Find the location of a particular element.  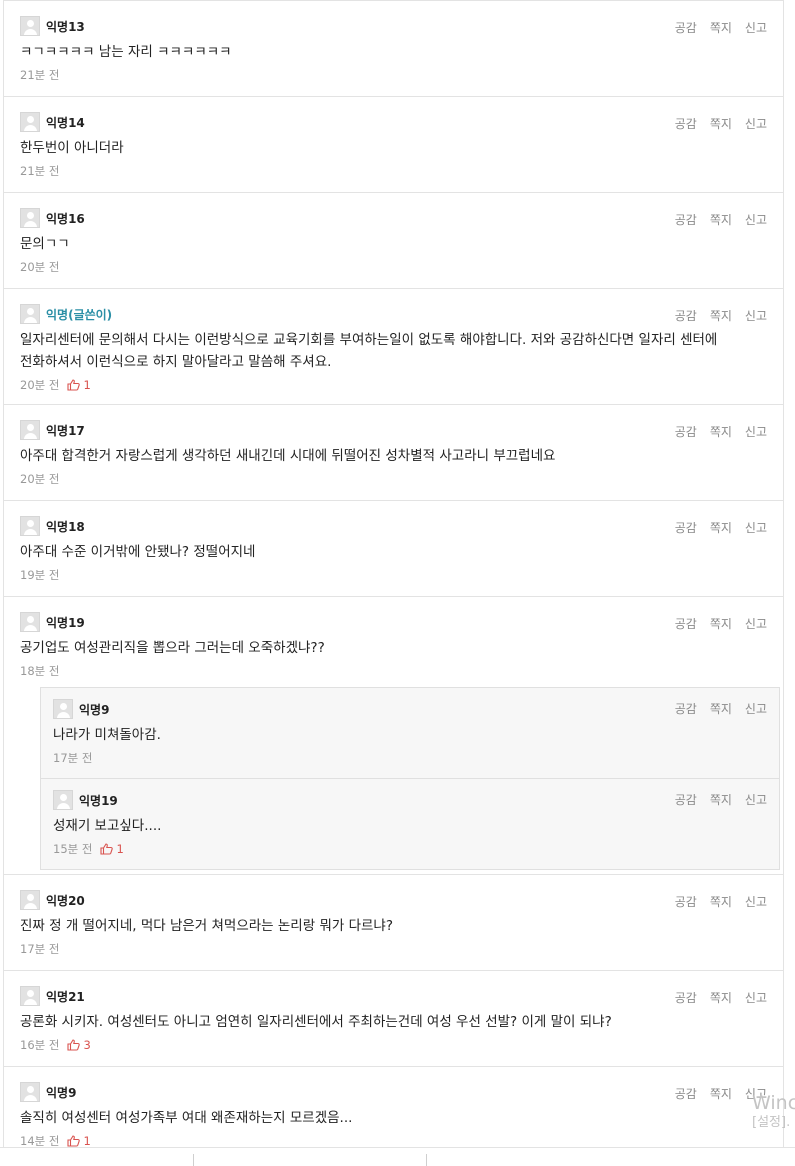

comment-time: 17분 전 is located at coordinates (40, 949).